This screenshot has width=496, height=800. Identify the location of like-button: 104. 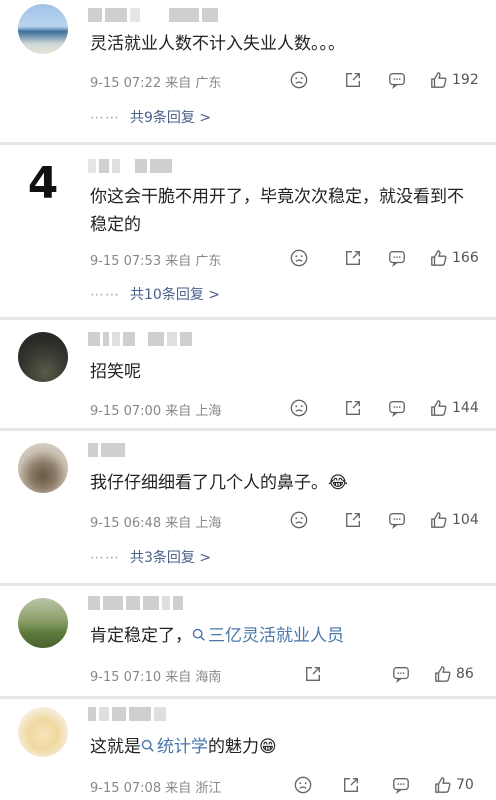
(454, 520).